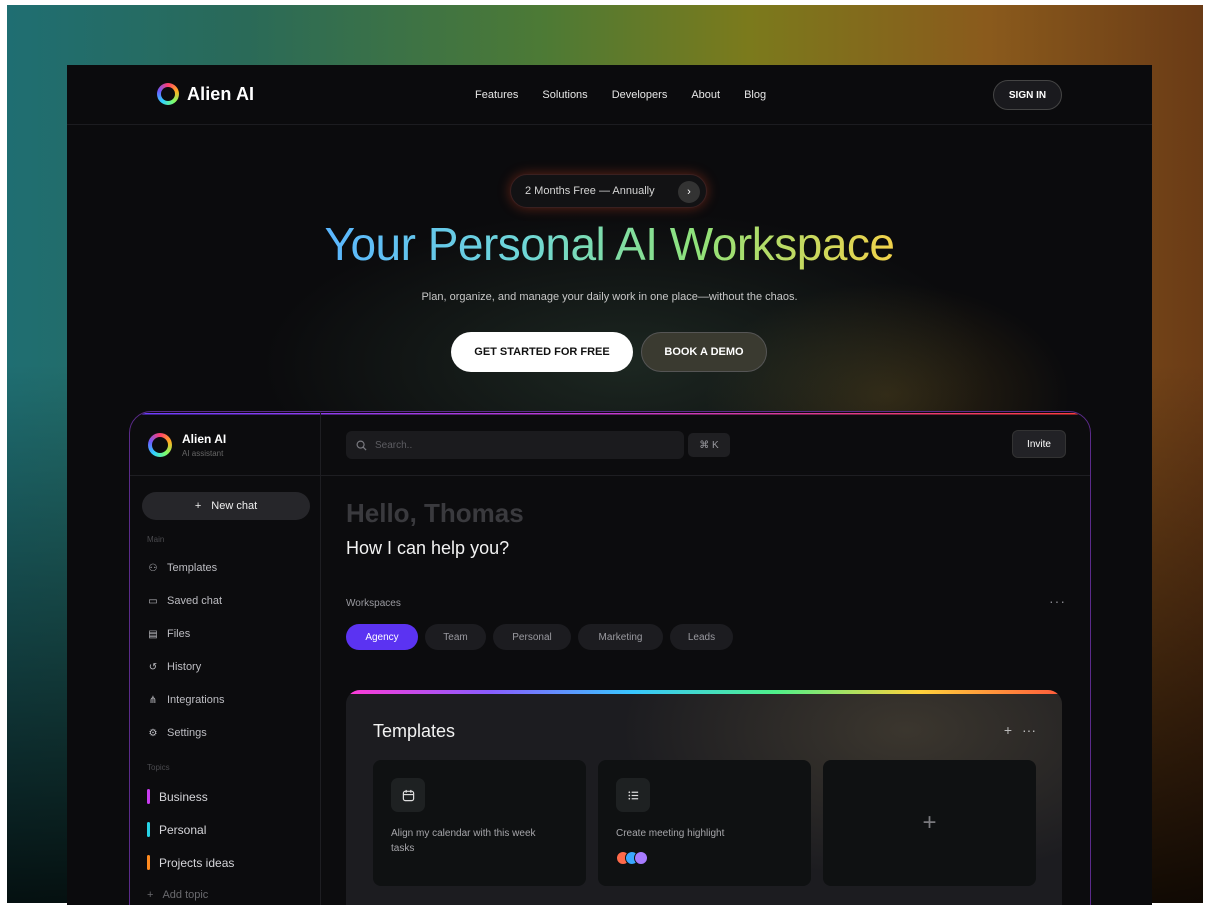 This screenshot has height=905, width=1209. I want to click on topic-personal: Personal, so click(176, 829).